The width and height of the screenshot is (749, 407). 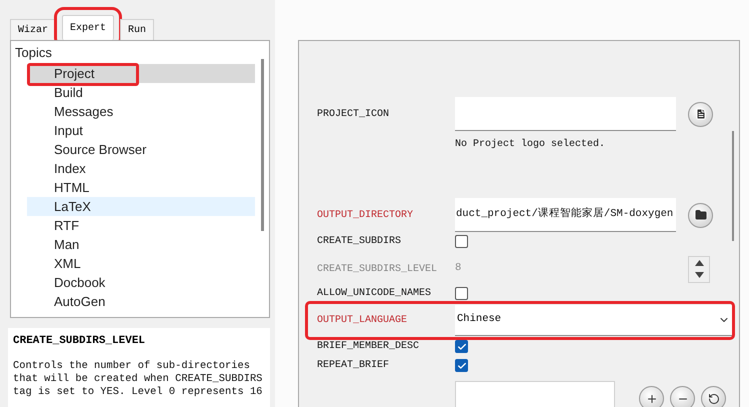 I want to click on tab: Wizar, so click(x=33, y=29).